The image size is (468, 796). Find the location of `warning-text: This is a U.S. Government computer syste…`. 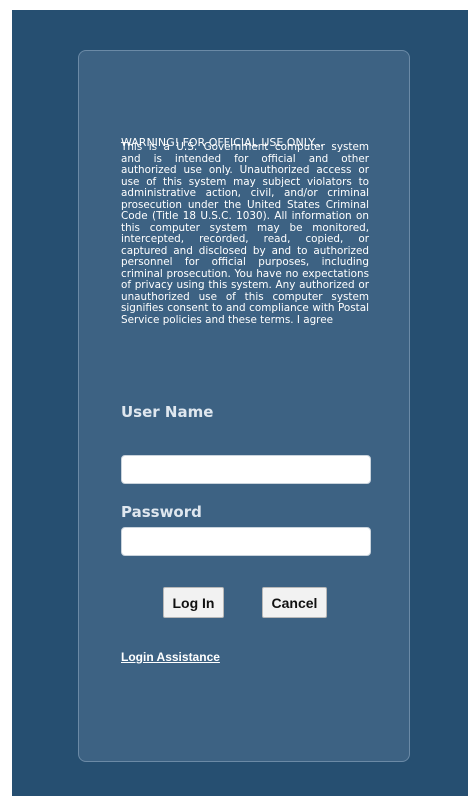

warning-text: This is a U.S. Government computer syste… is located at coordinates (245, 233).